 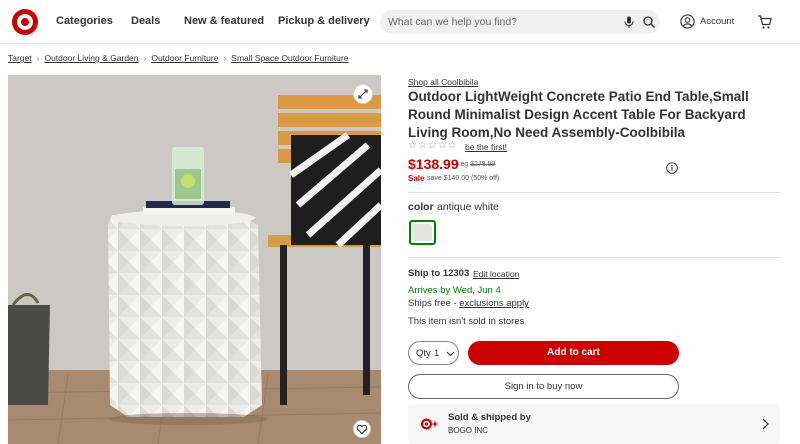 What do you see at coordinates (433, 164) in the screenshot?
I see `current-price: $138.99` at bounding box center [433, 164].